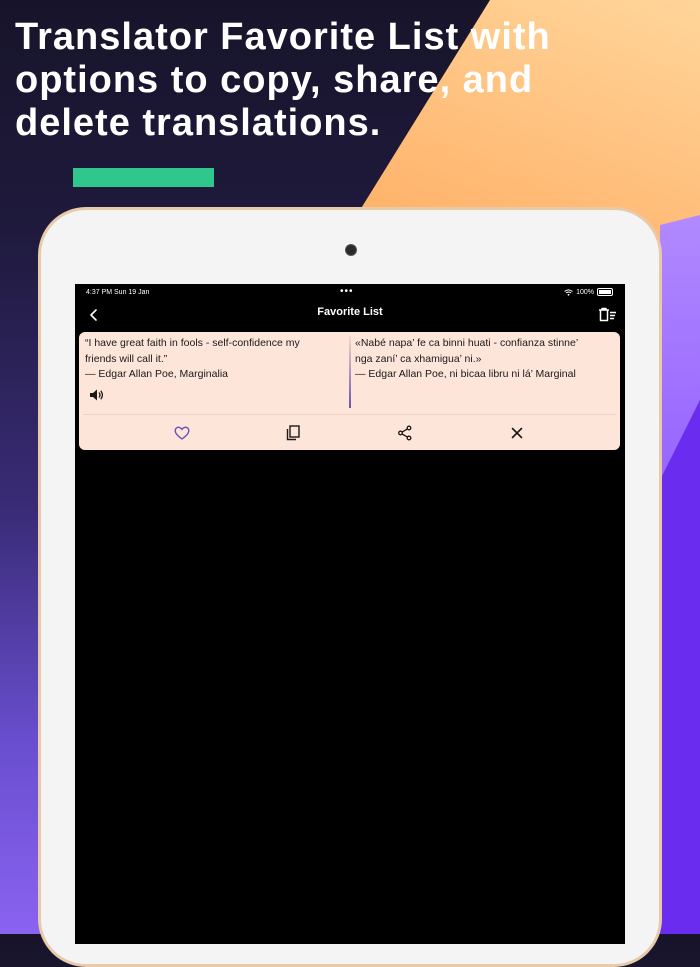 The width and height of the screenshot is (700, 967). I want to click on status-time: 4:37 PM Sun 19 Jan, so click(118, 292).